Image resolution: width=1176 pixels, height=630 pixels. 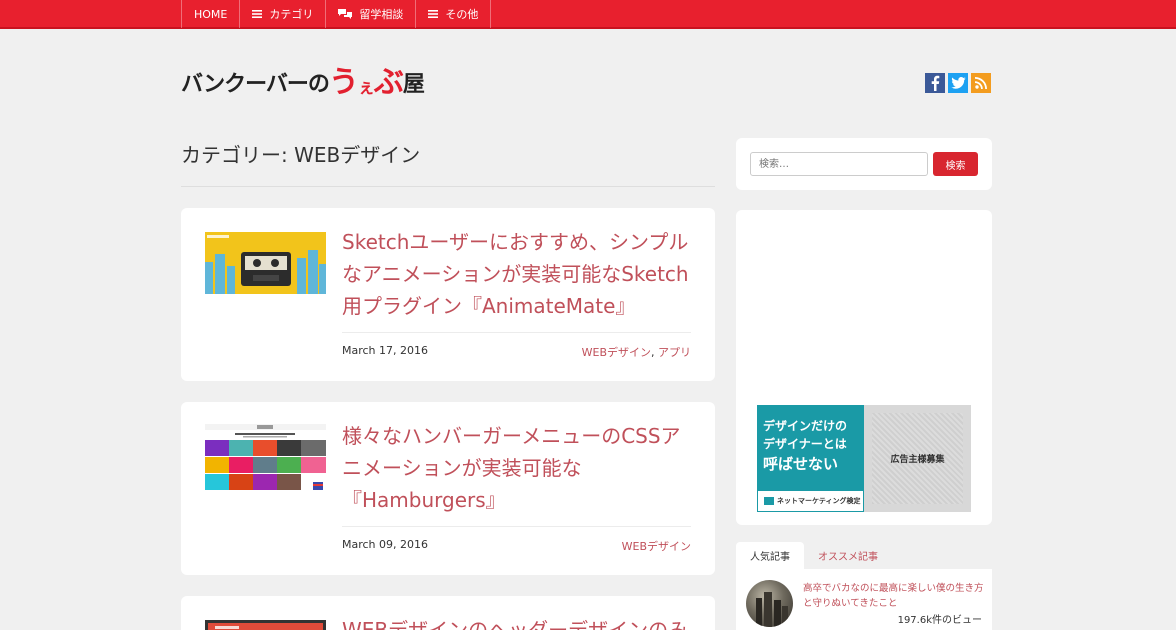 I want to click on view-count: 197.6k件のビュー, so click(x=939, y=620).